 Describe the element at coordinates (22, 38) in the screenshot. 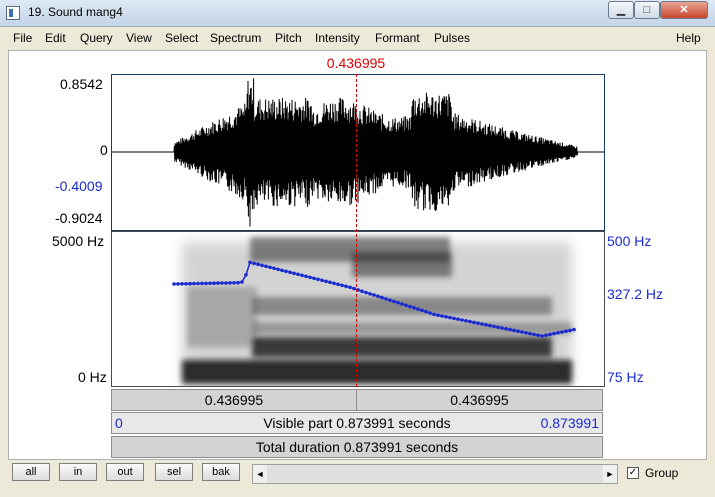

I see `menu-file: File` at that location.